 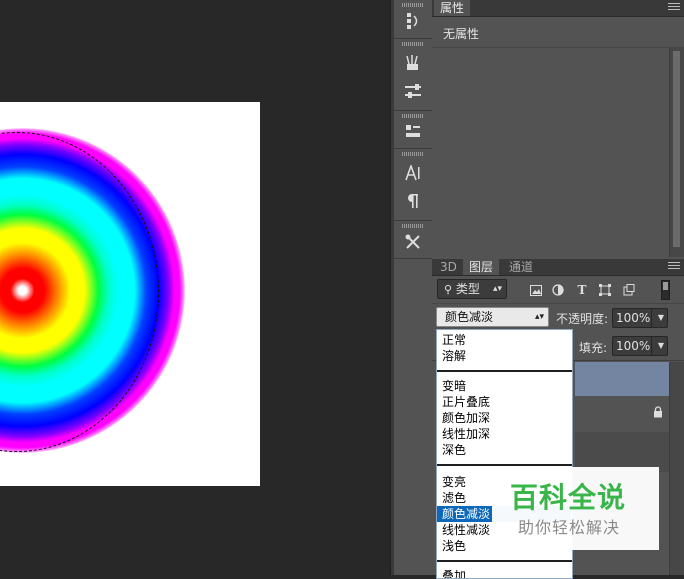 What do you see at coordinates (665, 290) in the screenshot?
I see `filter-toggle-switch` at bounding box center [665, 290].